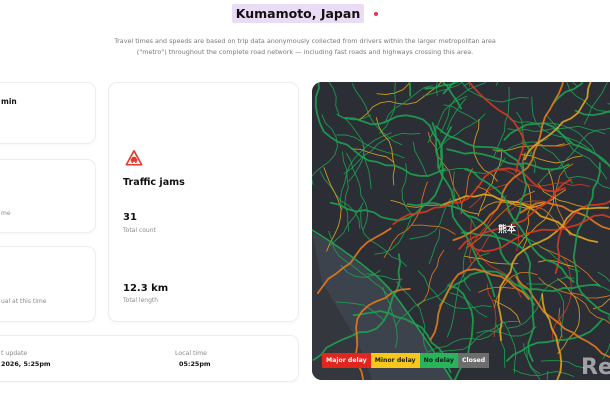 The image size is (610, 400). Describe the element at coordinates (438, 360) in the screenshot. I see `legend-item-no-delay: No delay` at that location.